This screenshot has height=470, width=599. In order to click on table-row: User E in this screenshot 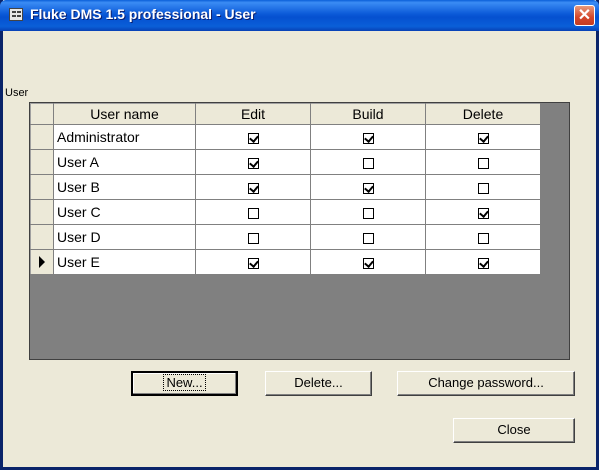, I will do `click(285, 262)`.